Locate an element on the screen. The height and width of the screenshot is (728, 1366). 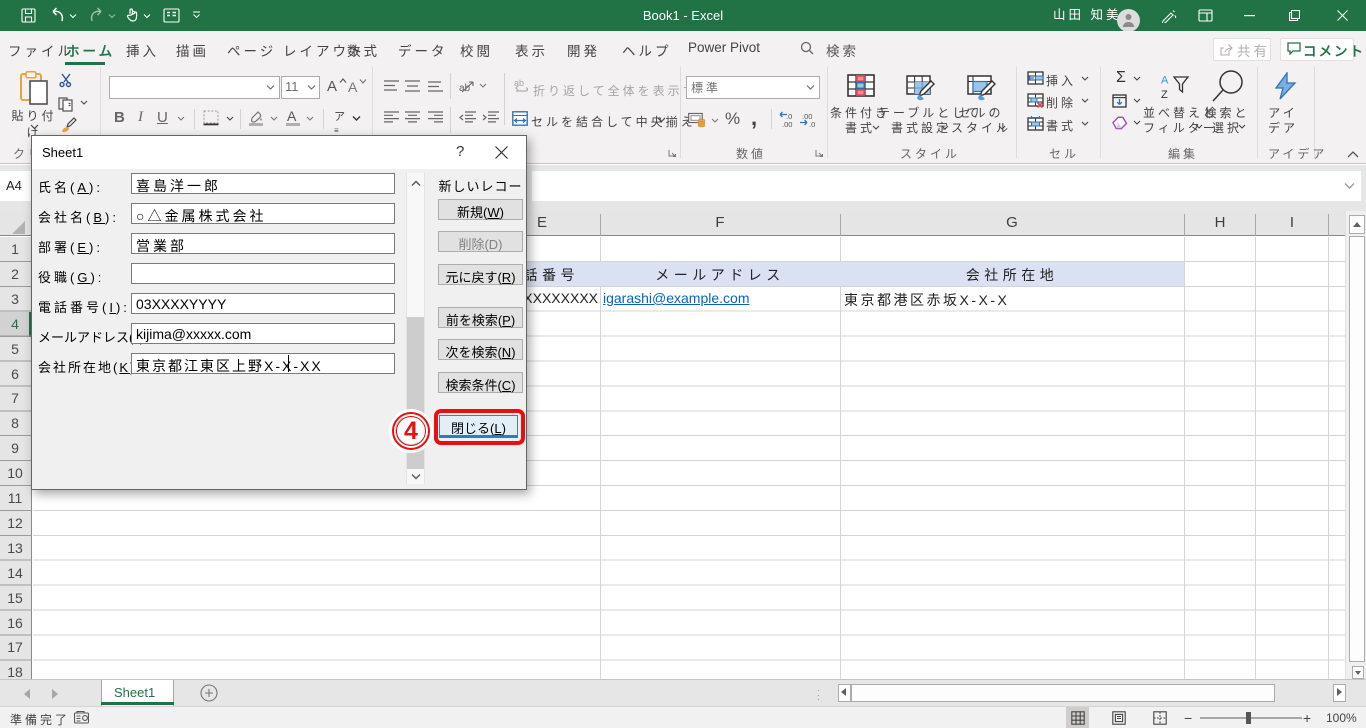
svg-text: .0 is located at coordinates (812, 124).